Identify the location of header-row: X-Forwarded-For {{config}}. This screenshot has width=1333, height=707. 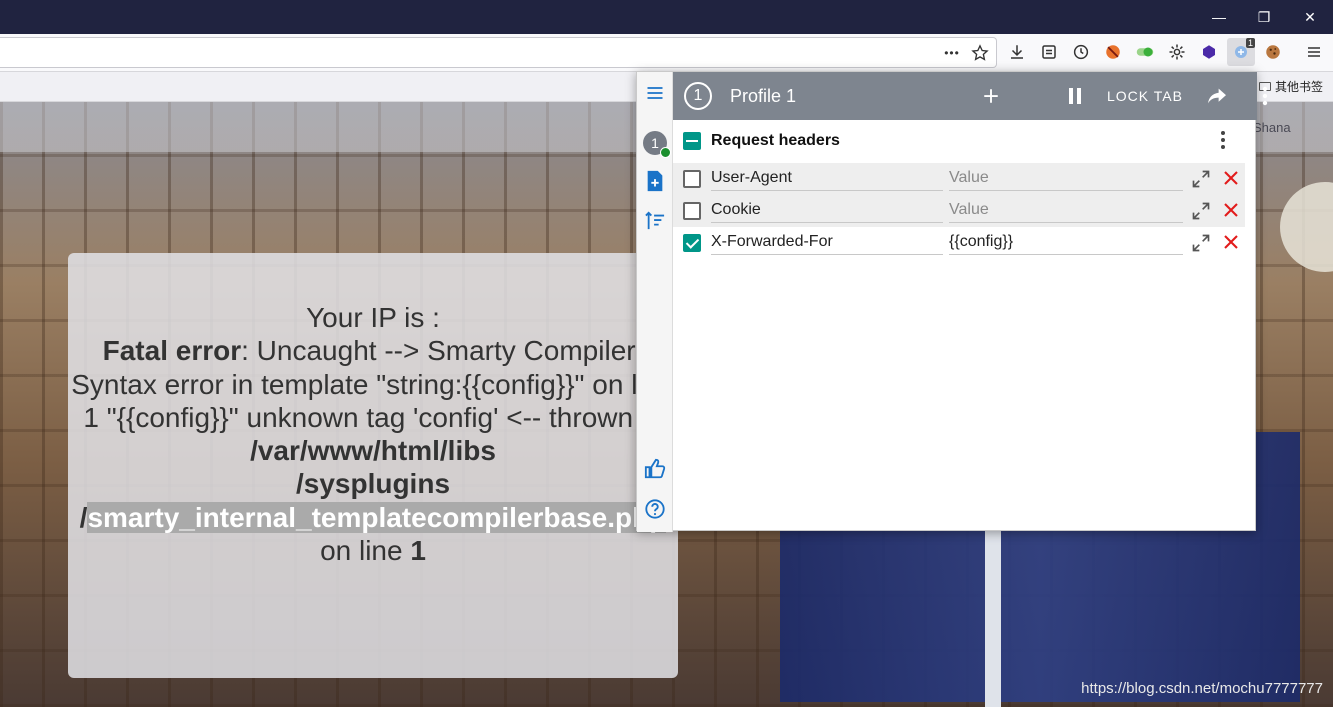
(959, 243).